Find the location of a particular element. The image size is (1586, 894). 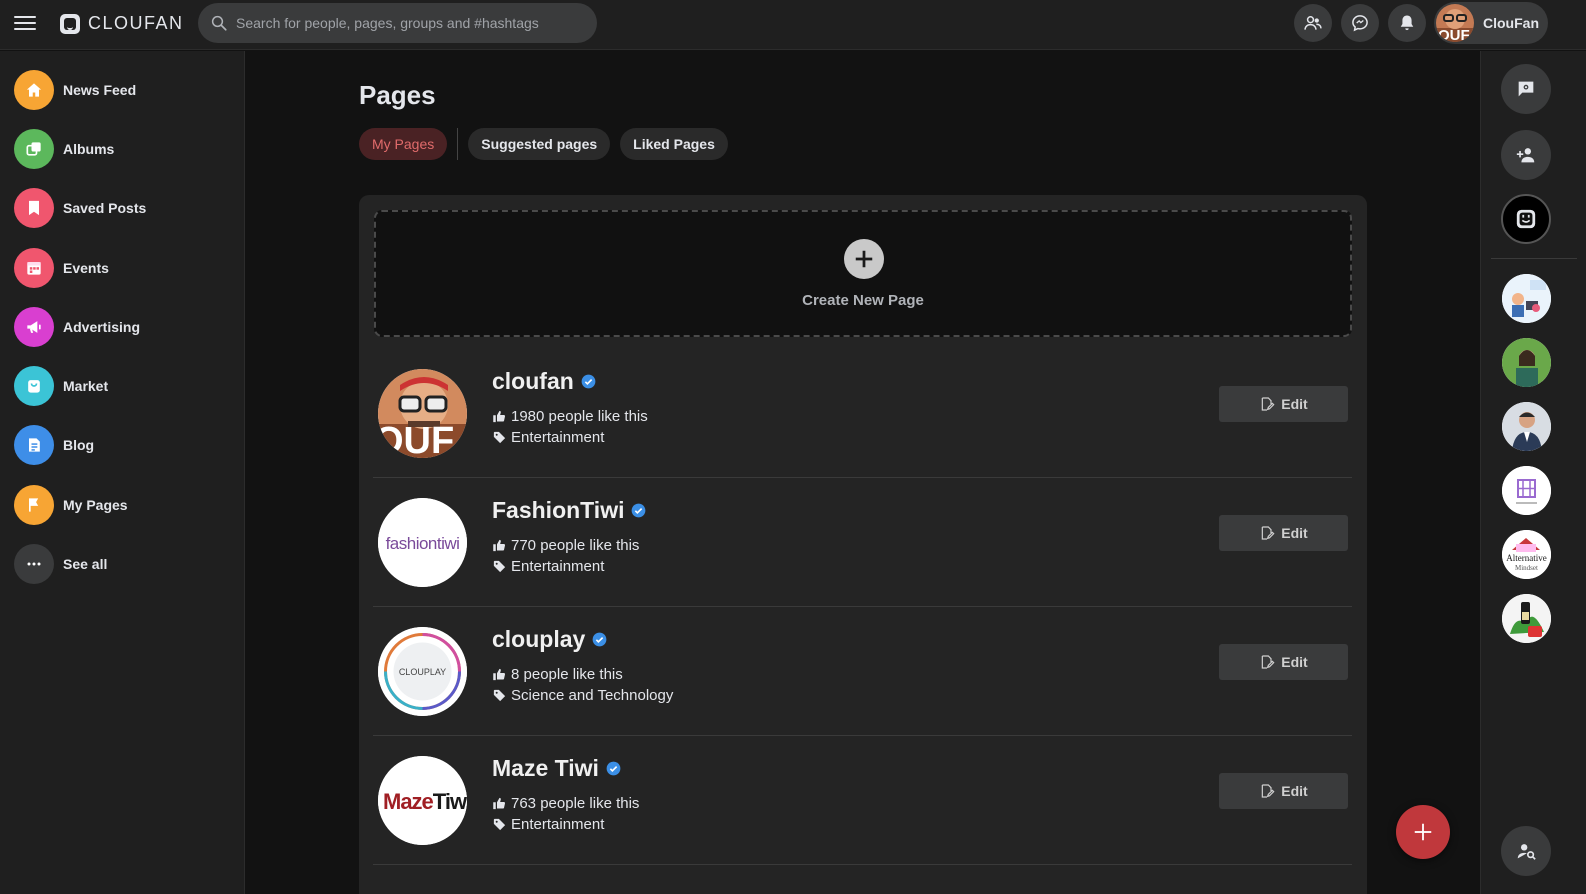

sidebar-item-see-all: See all is located at coordinates (60, 564).